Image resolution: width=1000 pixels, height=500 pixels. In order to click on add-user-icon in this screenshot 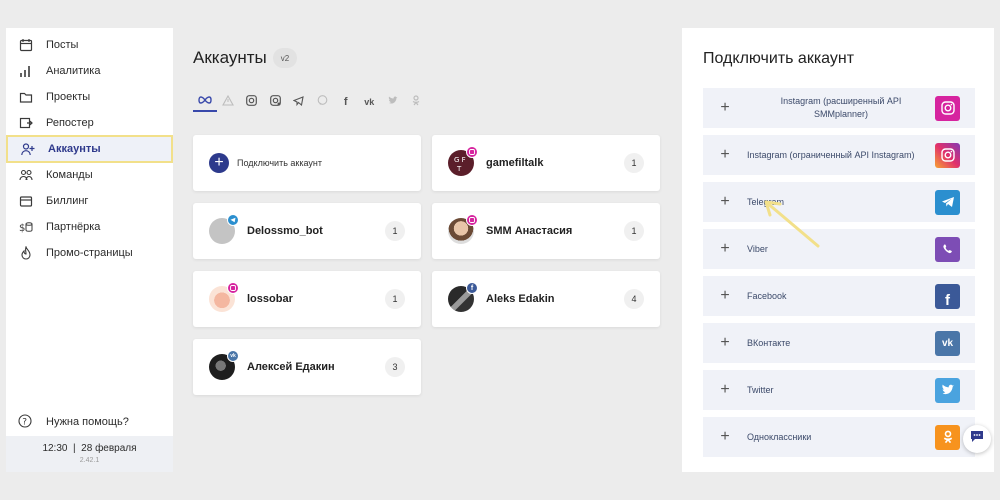, I will do `click(28, 149)`.